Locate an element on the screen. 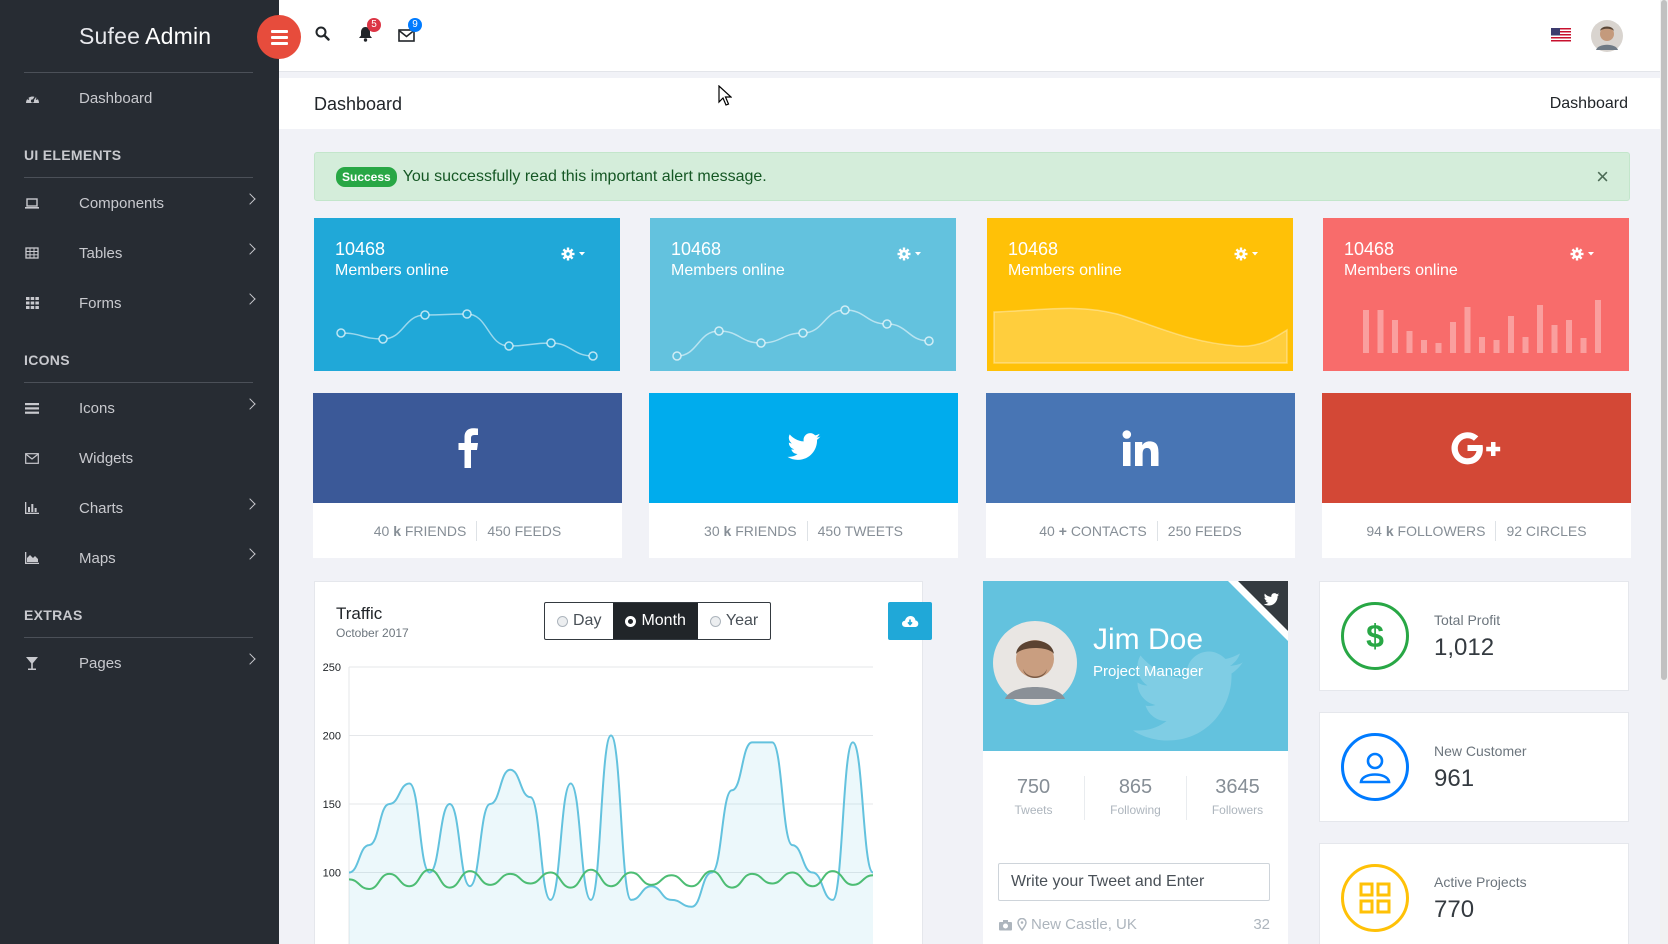  social-stat-a: 40 + CONTACTS is located at coordinates (1093, 531).